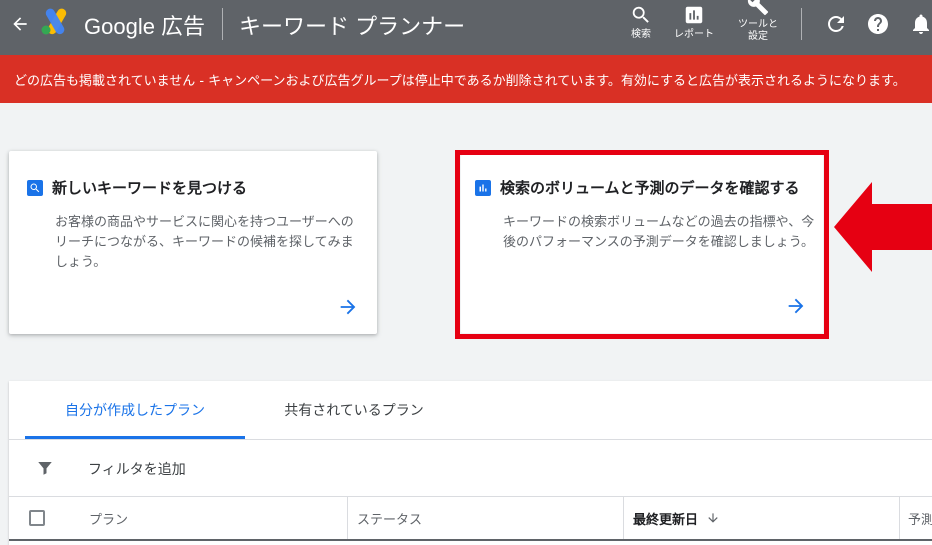  Describe the element at coordinates (836, 24) in the screenshot. I see `refresh-icon` at that location.